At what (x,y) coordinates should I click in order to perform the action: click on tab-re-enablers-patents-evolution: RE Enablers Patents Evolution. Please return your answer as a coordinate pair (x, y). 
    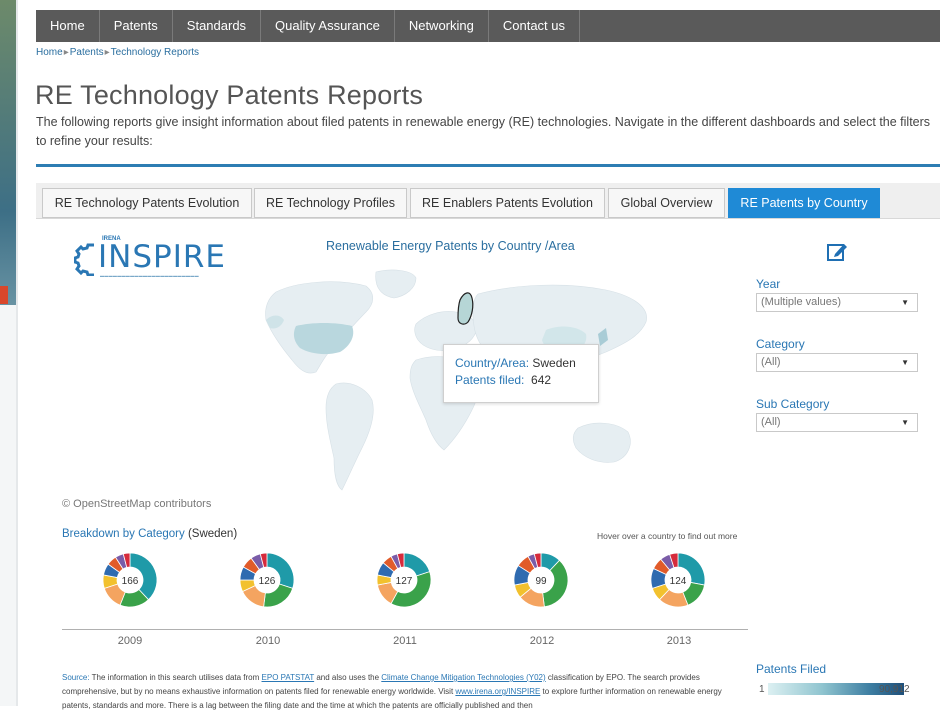
    Looking at the image, I should click on (507, 203).